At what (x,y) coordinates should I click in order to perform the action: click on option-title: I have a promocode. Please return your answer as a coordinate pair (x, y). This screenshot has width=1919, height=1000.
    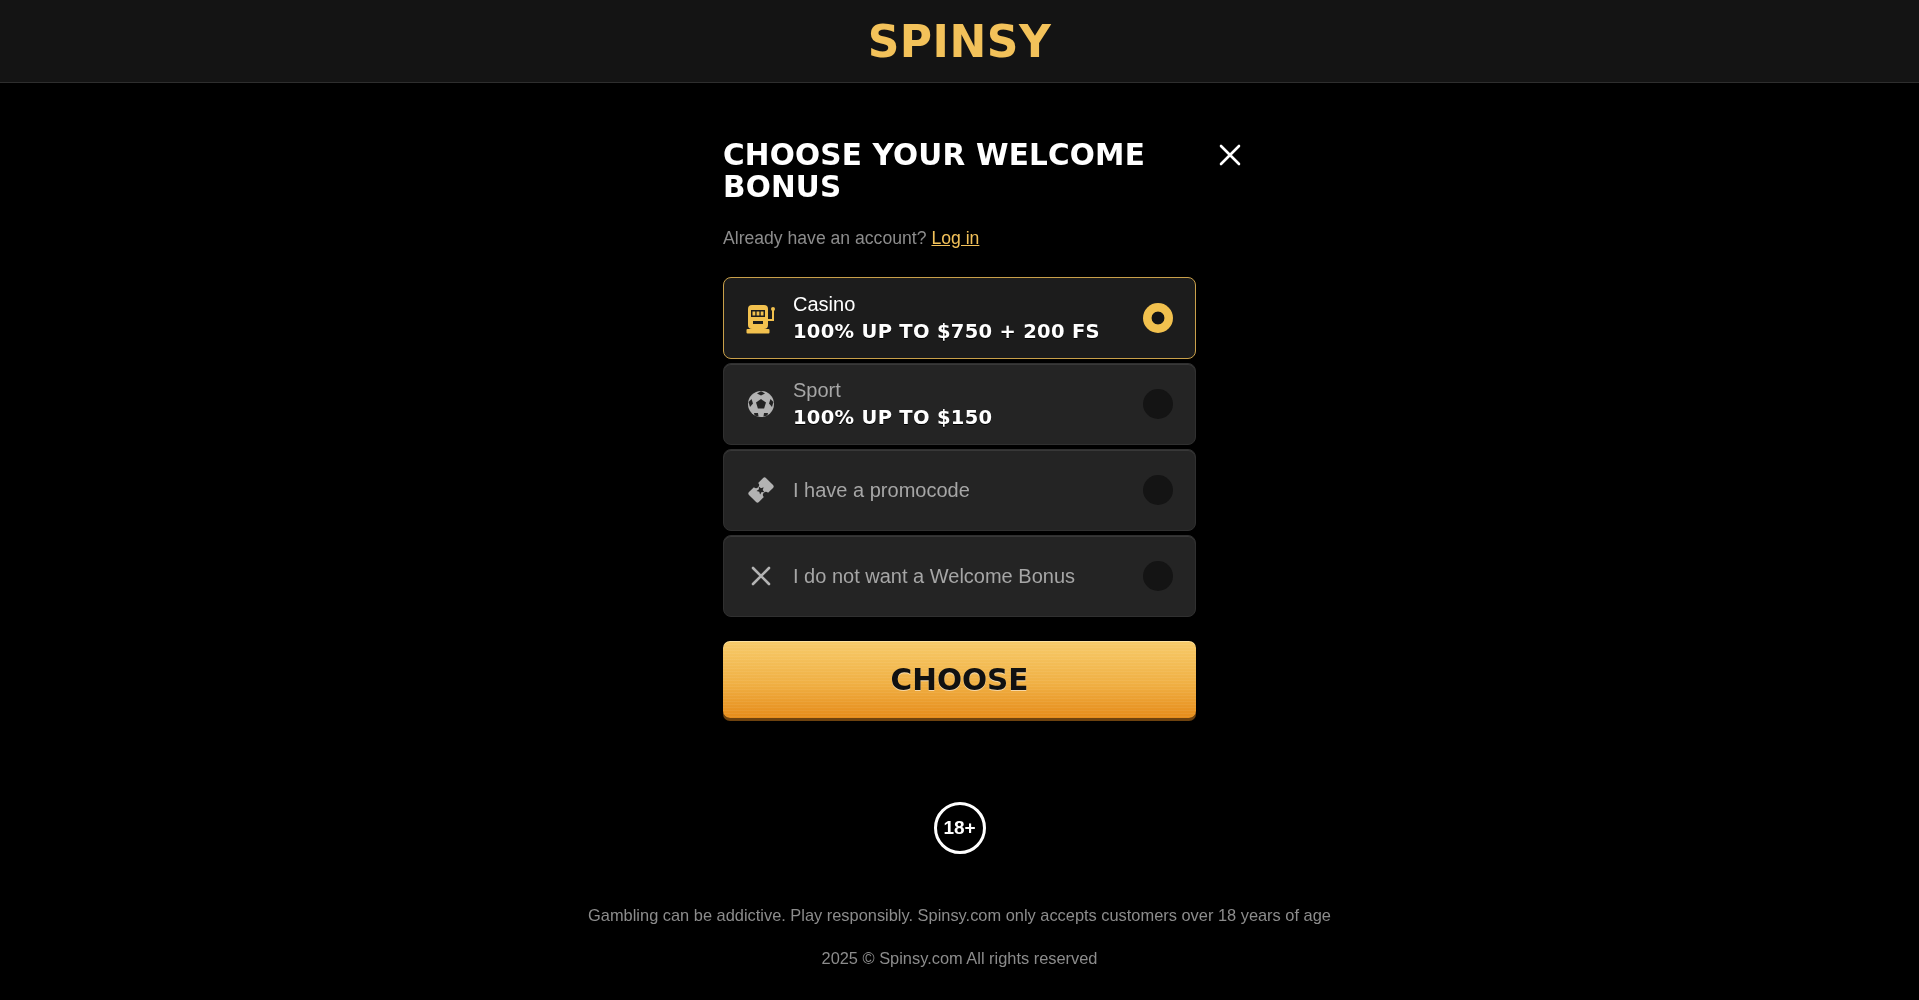
    Looking at the image, I should click on (881, 490).